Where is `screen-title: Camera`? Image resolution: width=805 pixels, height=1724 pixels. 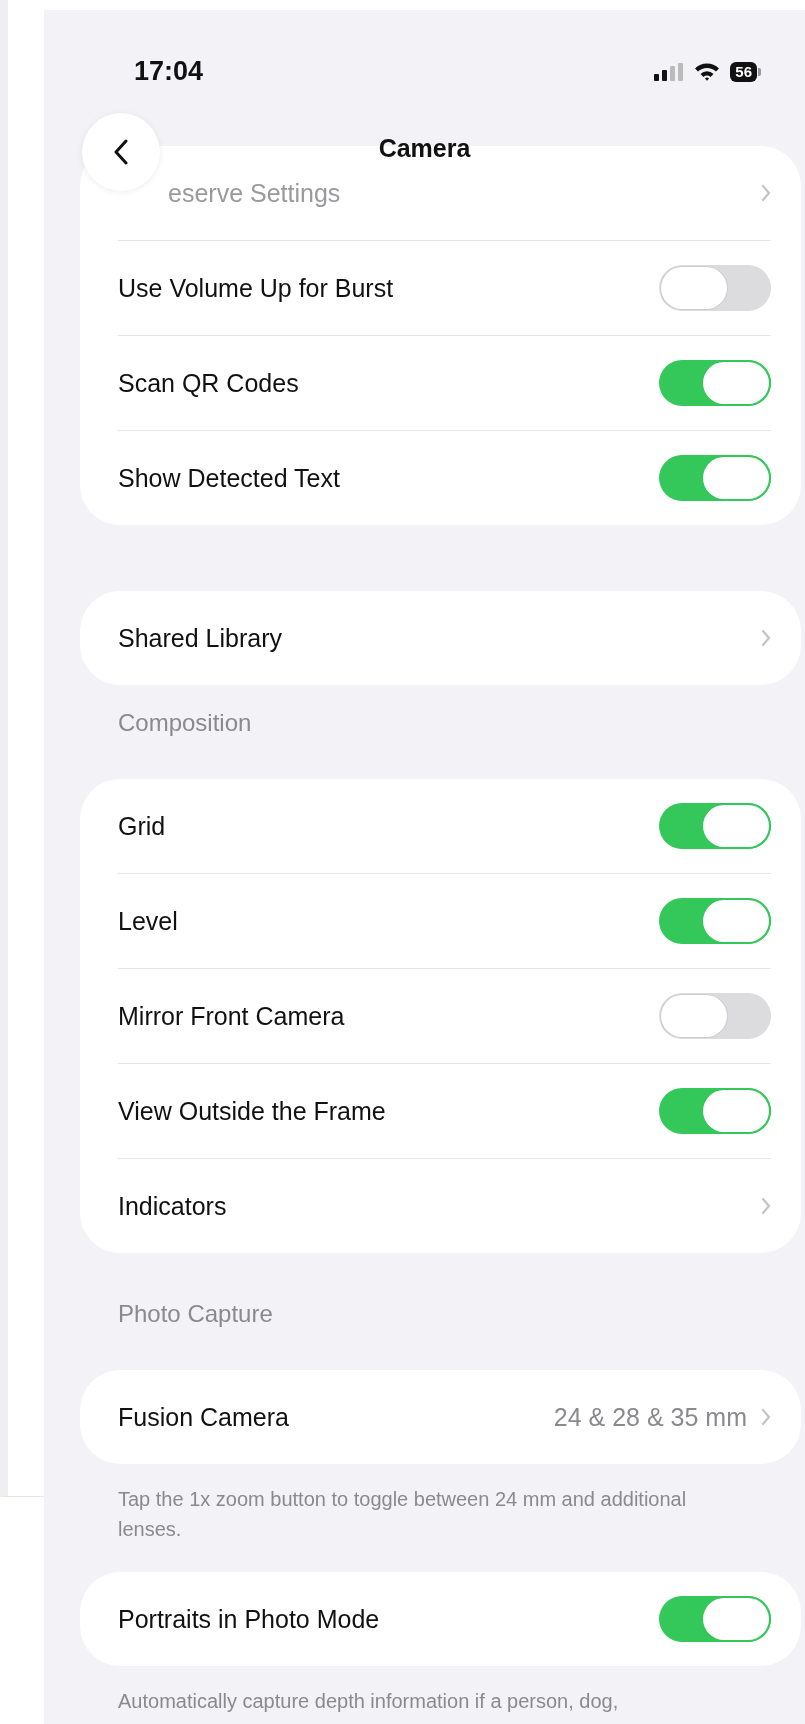 screen-title: Camera is located at coordinates (424, 148).